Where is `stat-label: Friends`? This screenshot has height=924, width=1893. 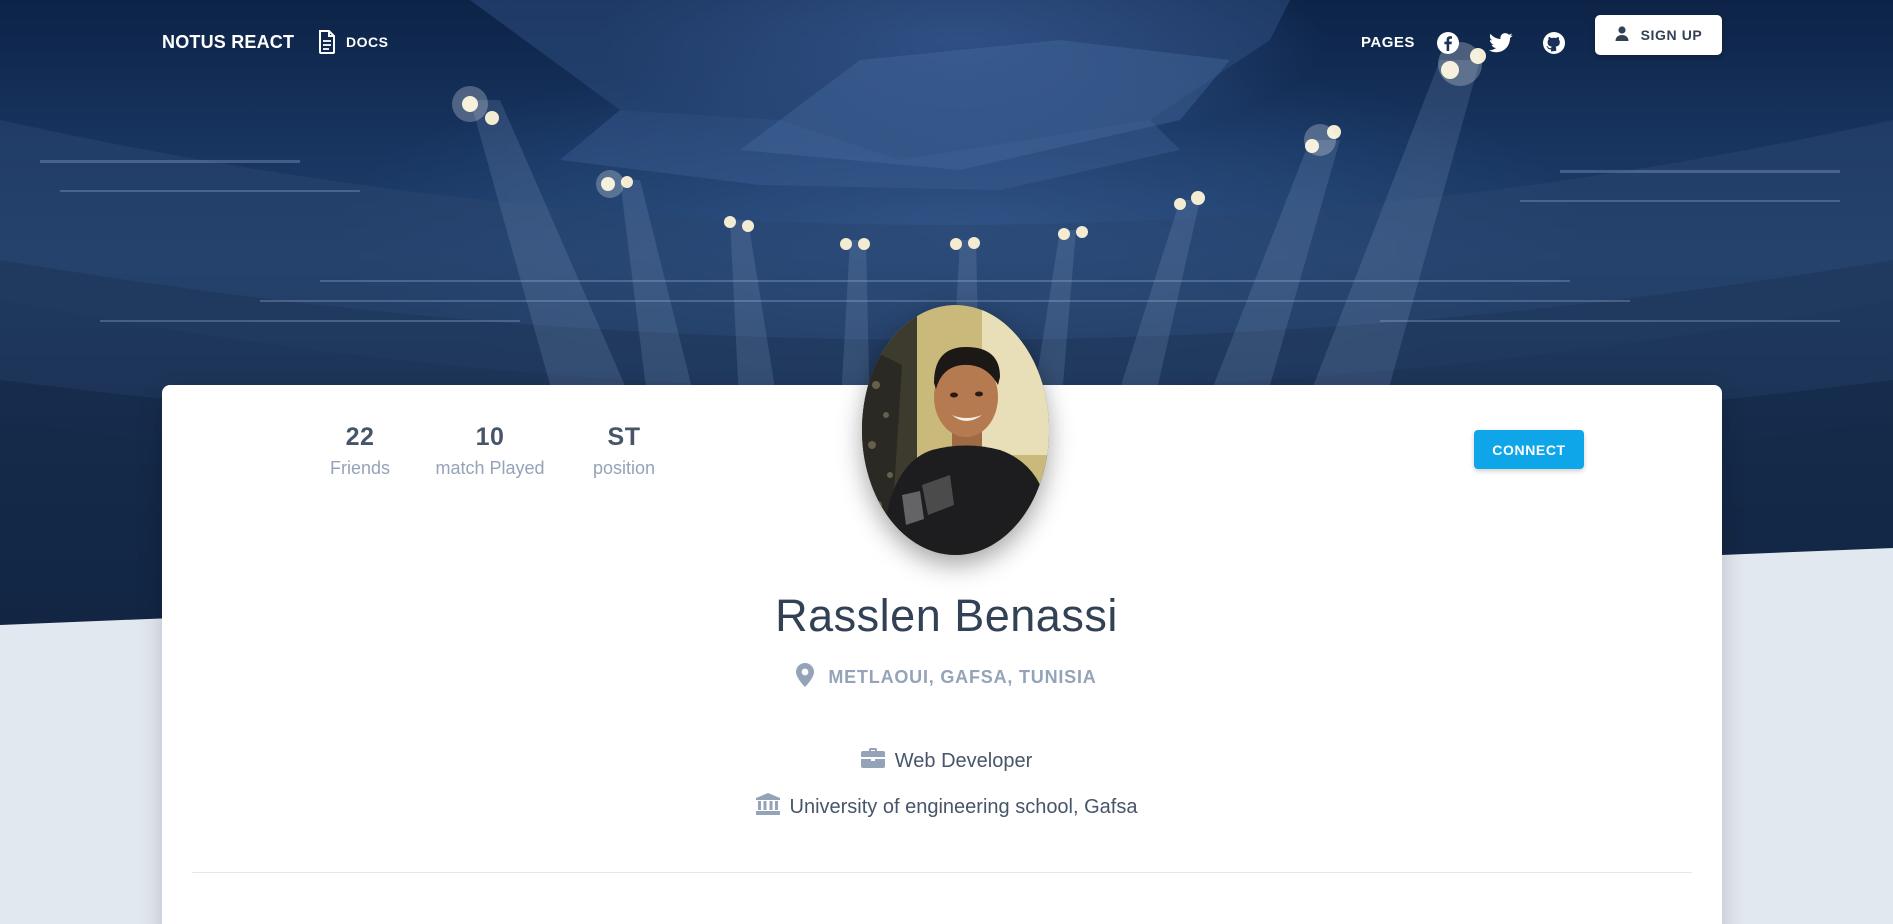 stat-label: Friends is located at coordinates (360, 468).